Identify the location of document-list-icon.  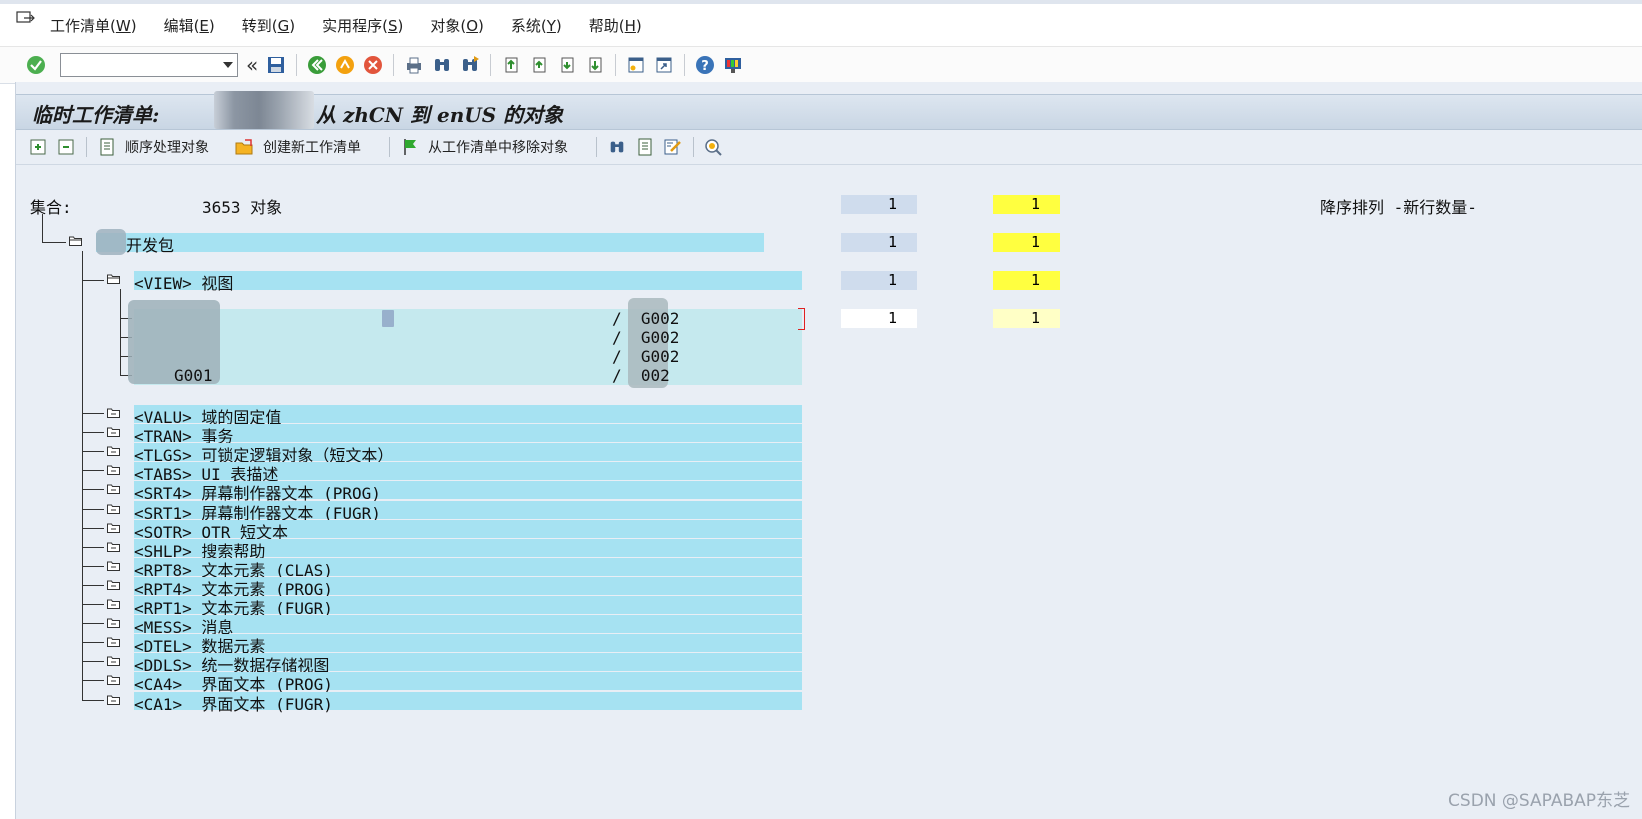
(107, 147).